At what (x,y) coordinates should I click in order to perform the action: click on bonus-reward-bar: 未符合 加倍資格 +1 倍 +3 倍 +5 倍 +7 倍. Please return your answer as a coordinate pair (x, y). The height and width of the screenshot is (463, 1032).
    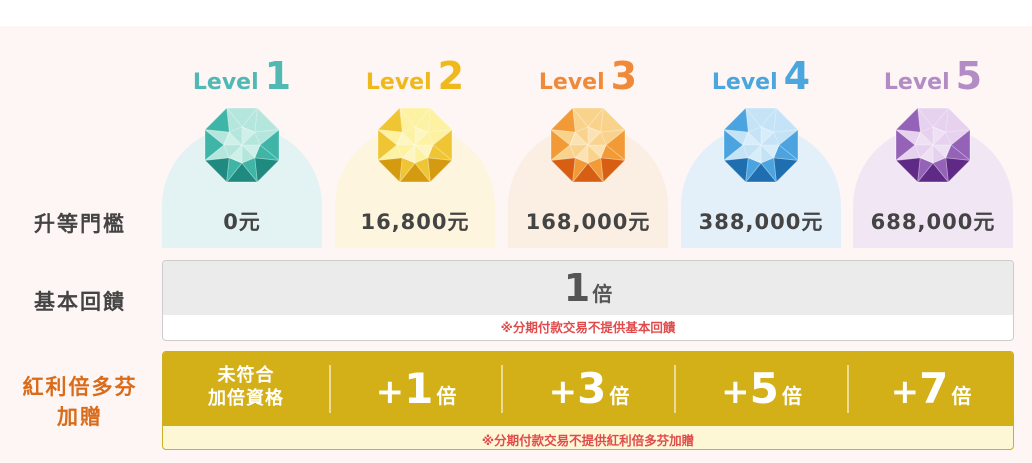
    Looking at the image, I should click on (588, 389).